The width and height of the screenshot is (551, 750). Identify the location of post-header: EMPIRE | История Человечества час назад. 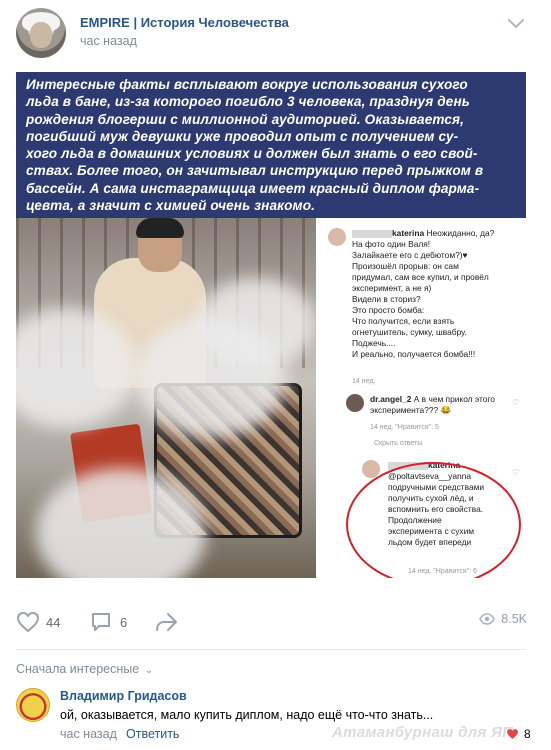
(275, 32).